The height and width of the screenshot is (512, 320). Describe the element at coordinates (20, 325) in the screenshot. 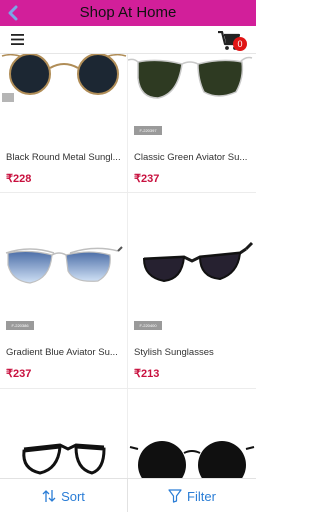

I see `sku-tag: F-220386` at that location.